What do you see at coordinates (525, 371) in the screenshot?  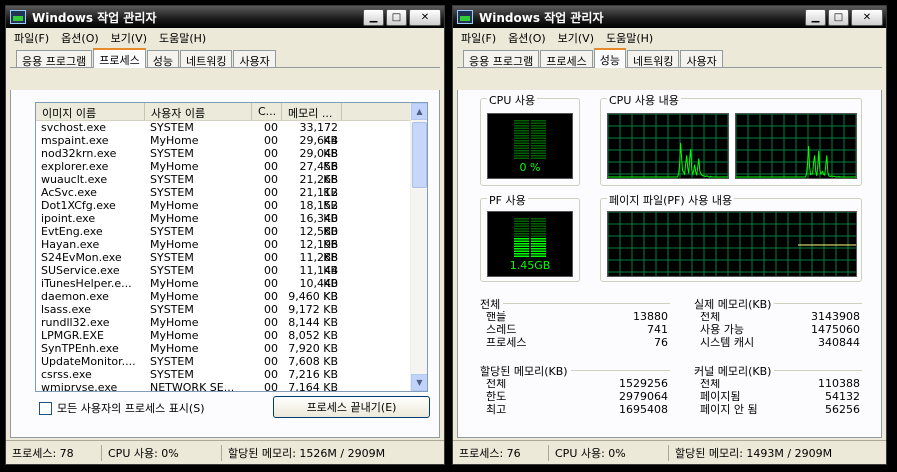 I see `commit-charge-title: 할당된 메모리(KB)` at bounding box center [525, 371].